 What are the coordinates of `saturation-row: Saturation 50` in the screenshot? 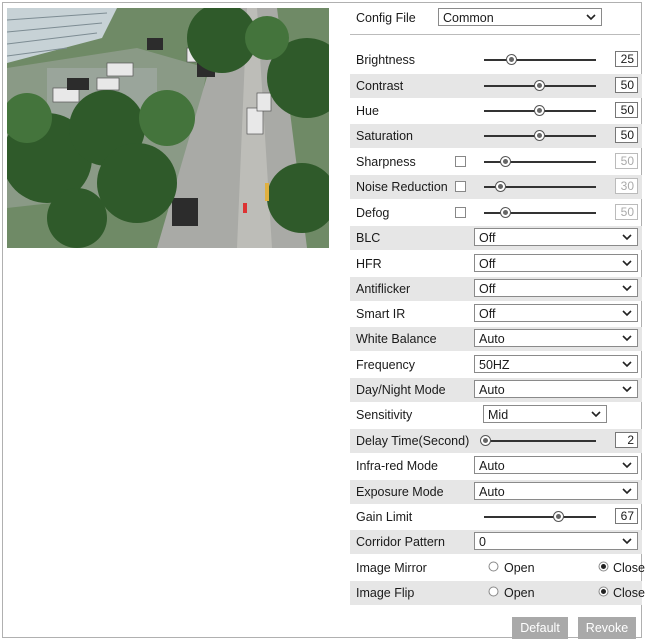 It's located at (496, 136).